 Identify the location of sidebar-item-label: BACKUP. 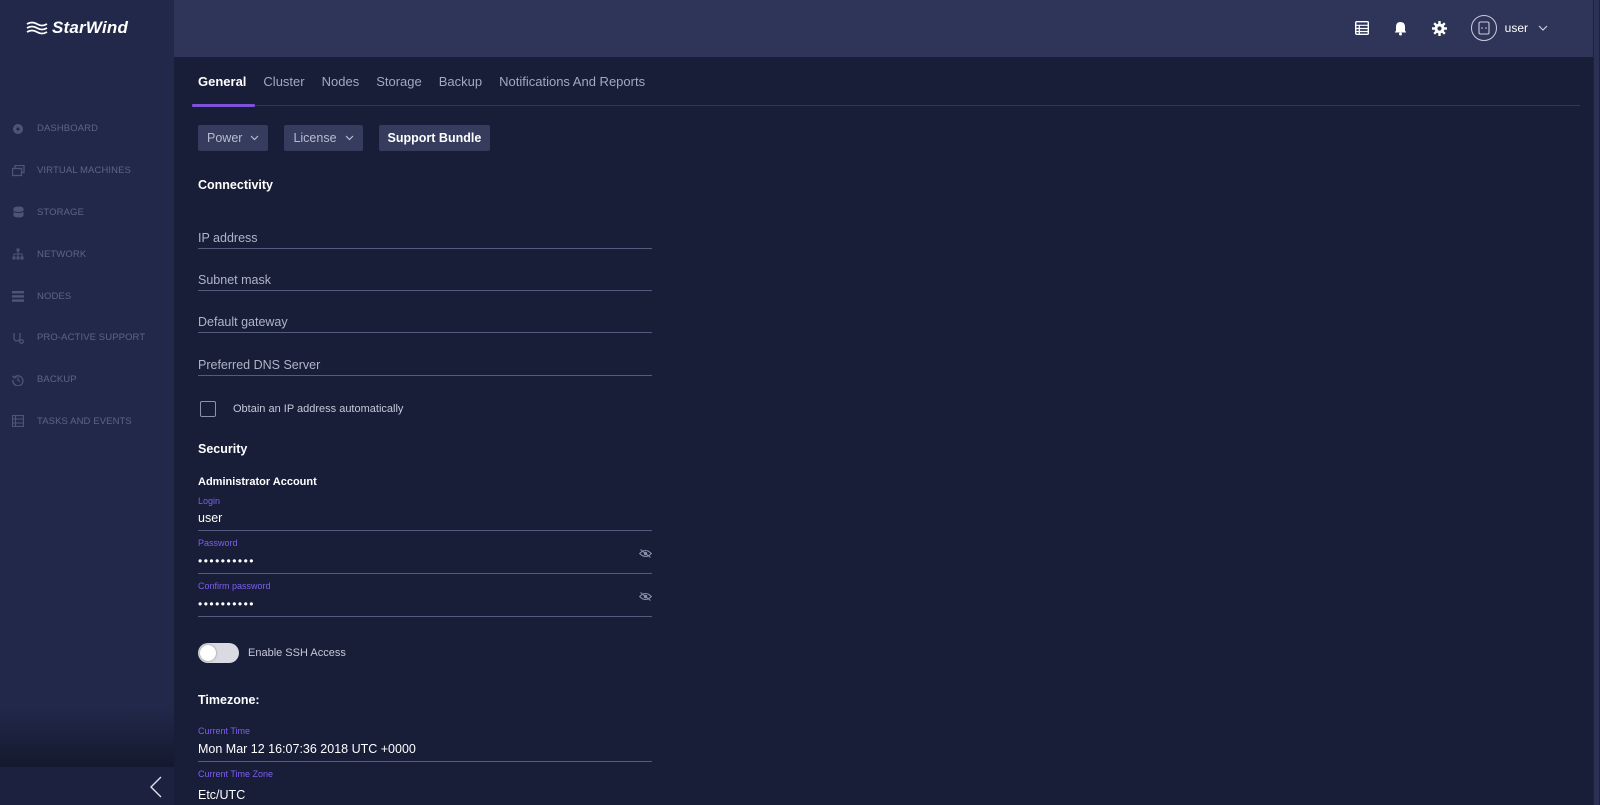
(57, 380).